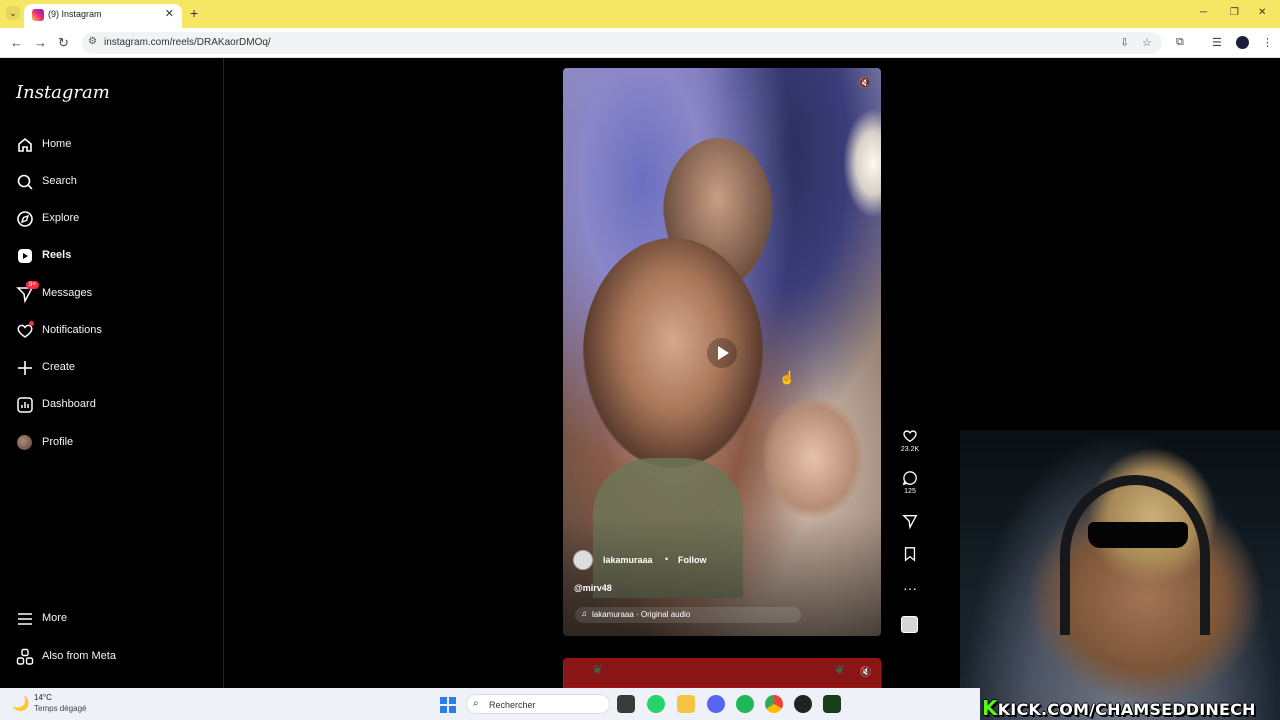  Describe the element at coordinates (512, 705) in the screenshot. I see `taskbar-search-placeholder: Rechercher` at that location.